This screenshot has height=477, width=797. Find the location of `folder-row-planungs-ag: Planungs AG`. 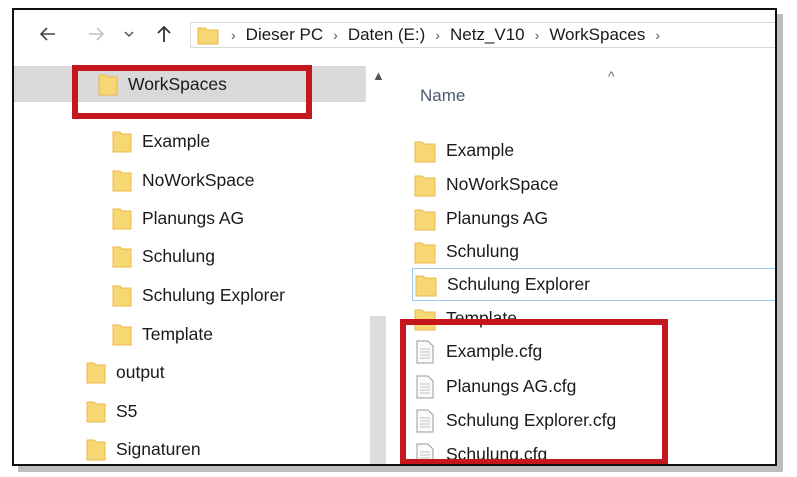

folder-row-planungs-ag: Planungs AG is located at coordinates (594, 218).